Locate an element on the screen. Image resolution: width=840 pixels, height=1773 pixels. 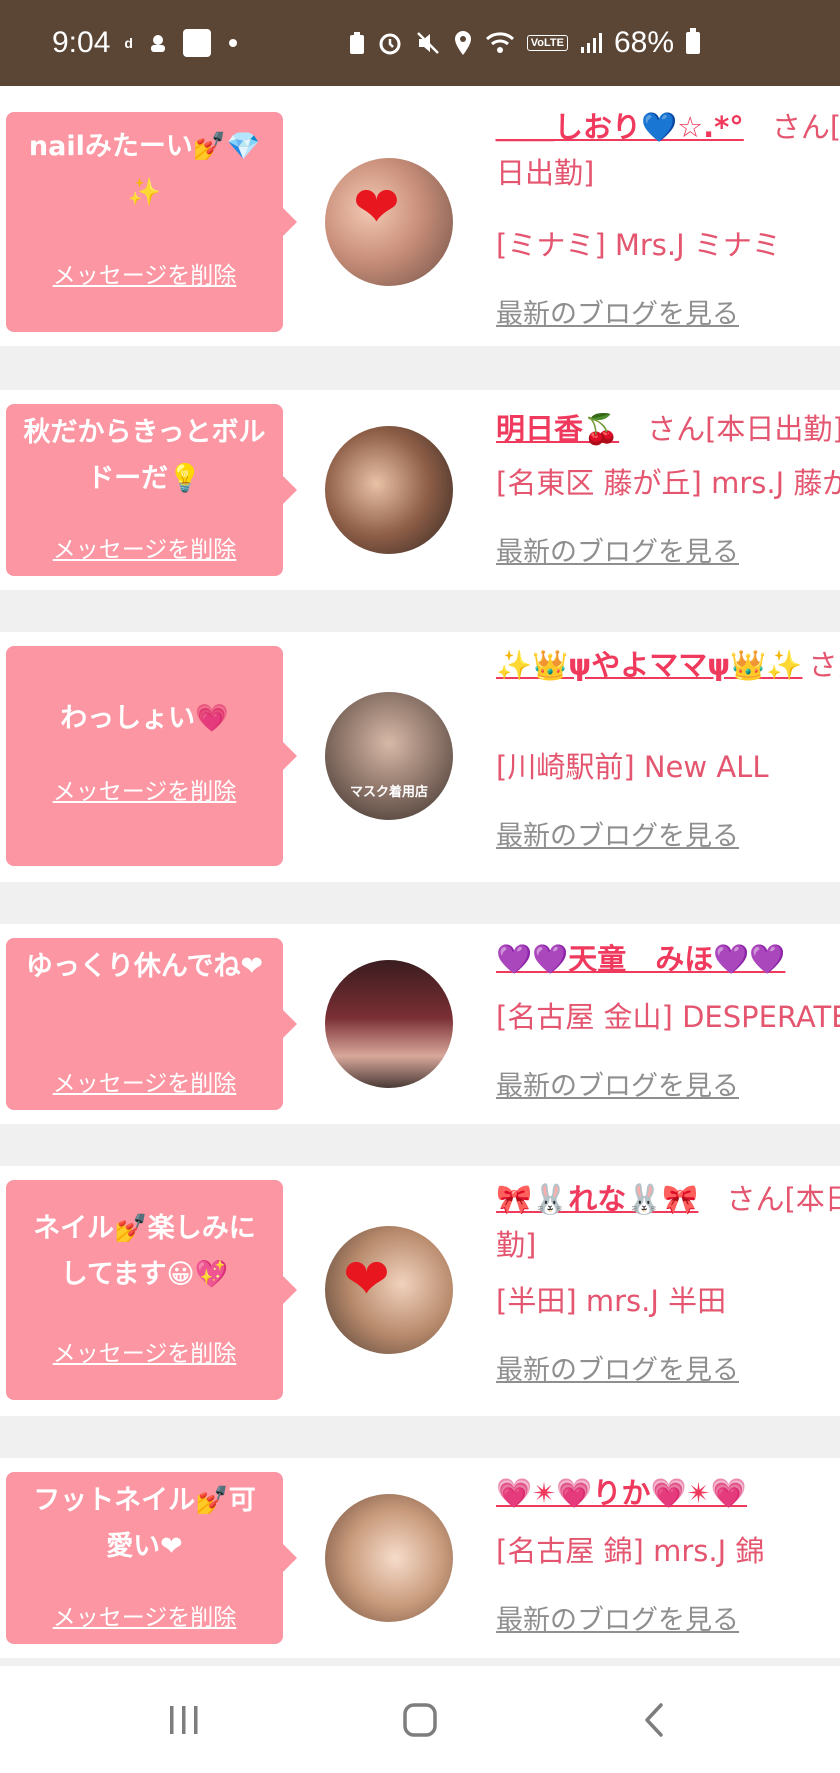
location-icon is located at coordinates (463, 43).